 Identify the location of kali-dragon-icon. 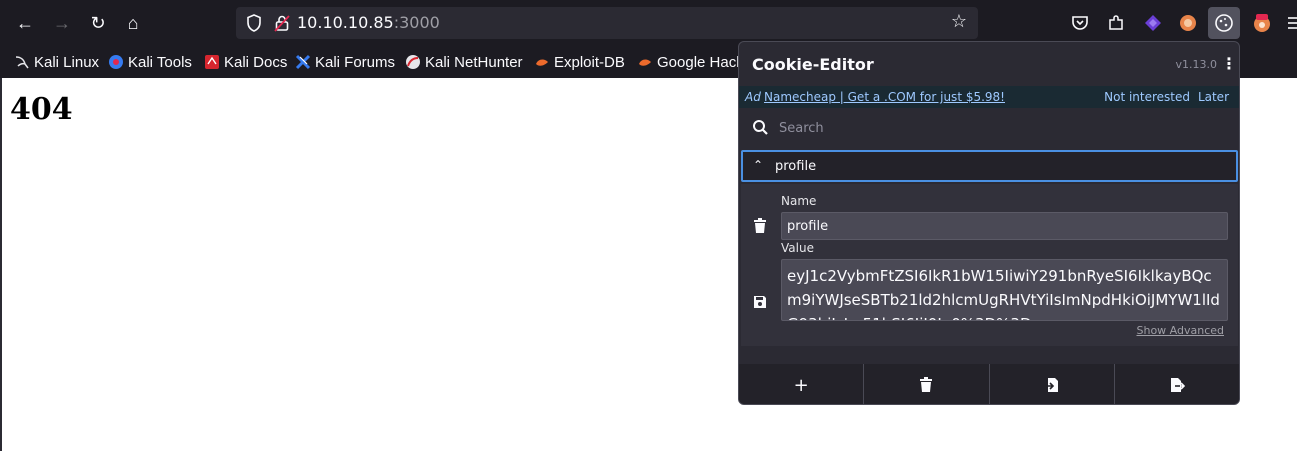
(22, 62).